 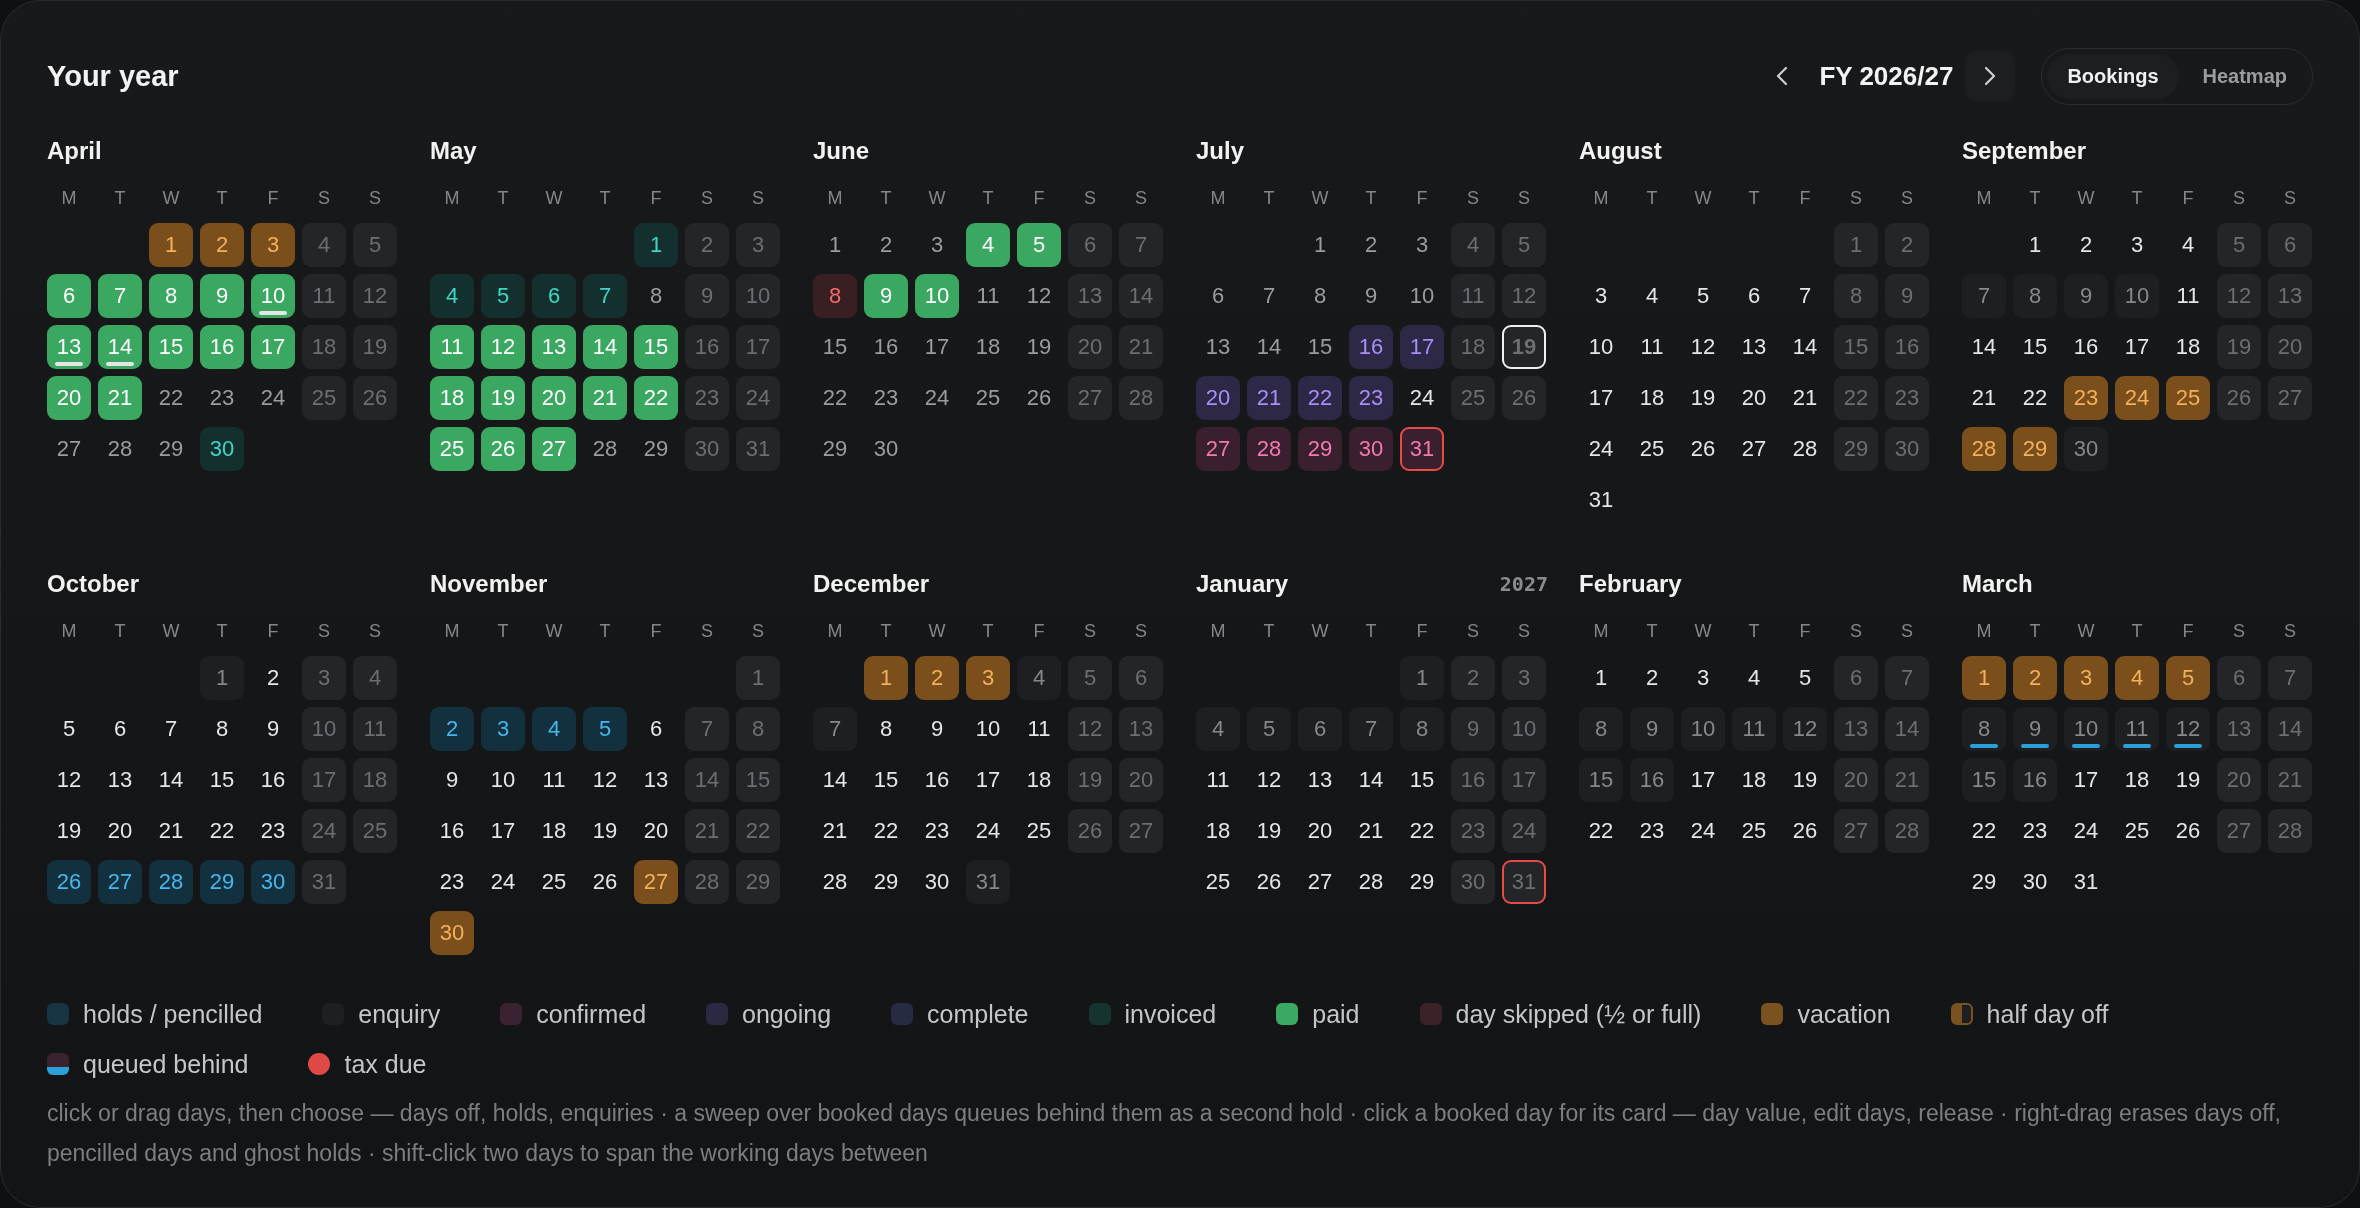 What do you see at coordinates (1984, 449) in the screenshot?
I see `calendar-day: 28` at bounding box center [1984, 449].